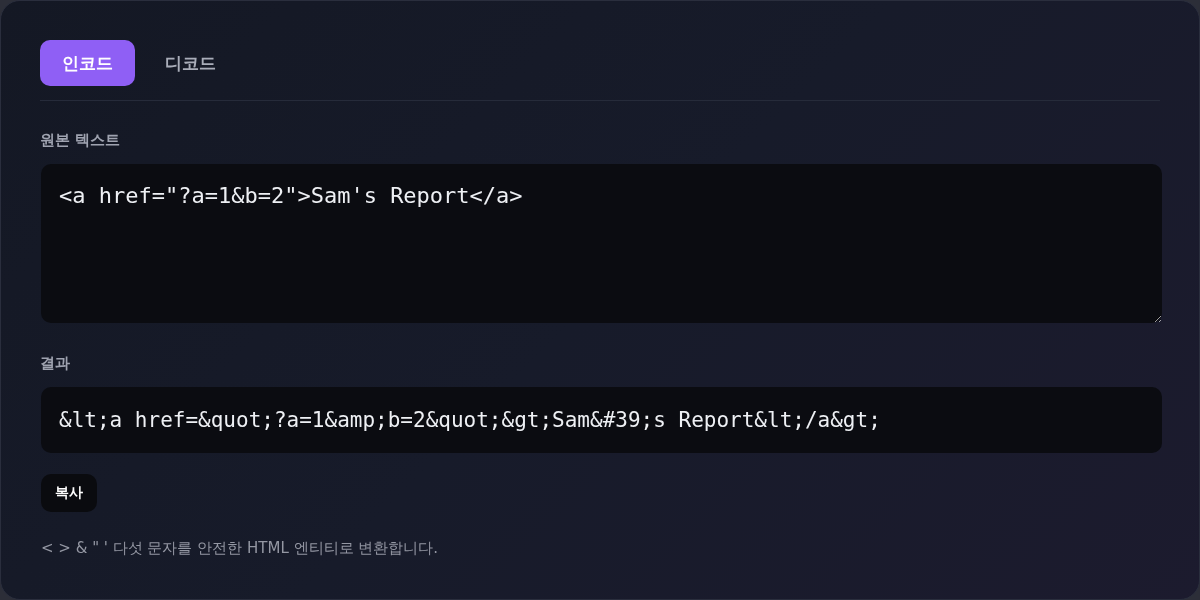  What do you see at coordinates (55, 363) in the screenshot?
I see `field-label: 결과` at bounding box center [55, 363].